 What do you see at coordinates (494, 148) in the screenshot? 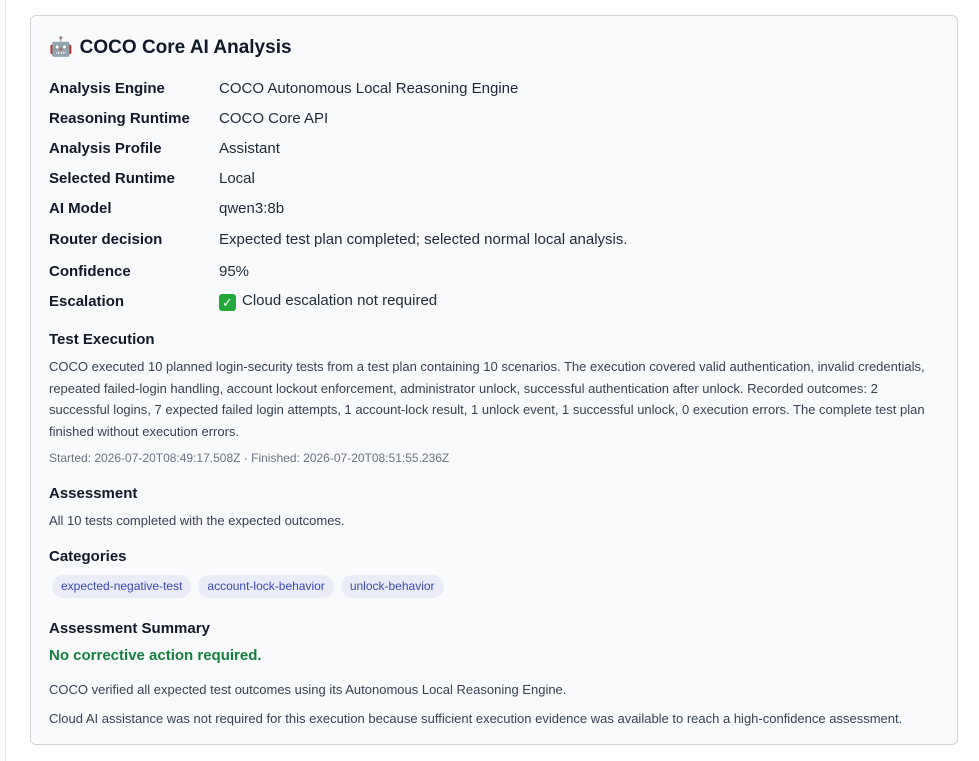
I see `detail-row-analysis-profile: Analysis Profile Assistant` at bounding box center [494, 148].